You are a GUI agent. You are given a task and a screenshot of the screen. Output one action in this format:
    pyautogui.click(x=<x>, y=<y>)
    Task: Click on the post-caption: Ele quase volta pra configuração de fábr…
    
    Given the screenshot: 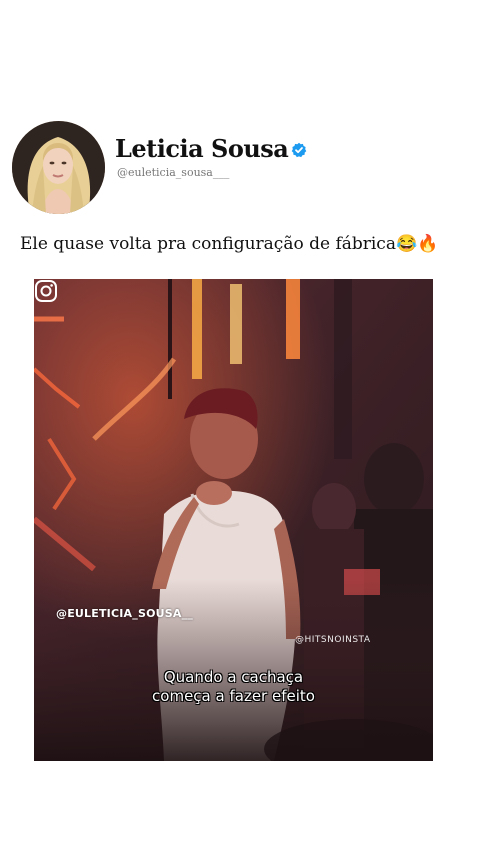 What is the action you would take?
    pyautogui.click(x=229, y=244)
    